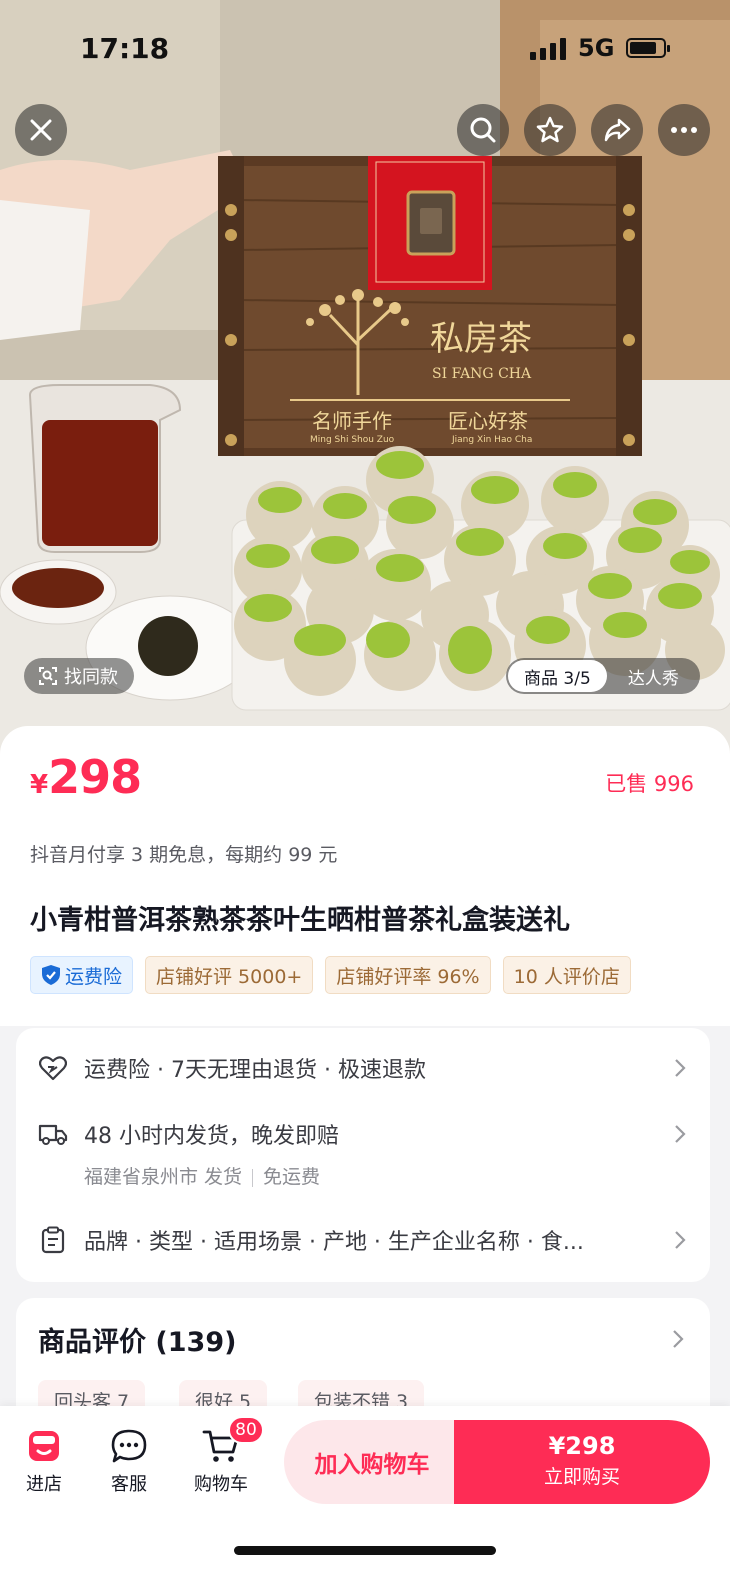 The image size is (730, 1580). I want to click on status-bar: 17:18 5G, so click(365, 50).